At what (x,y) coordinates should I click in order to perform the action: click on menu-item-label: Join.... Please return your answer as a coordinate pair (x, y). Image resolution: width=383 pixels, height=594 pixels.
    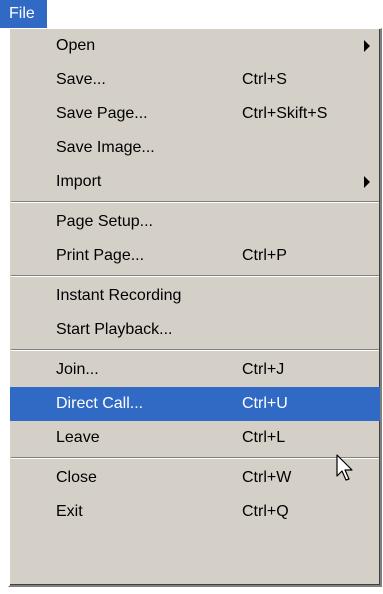
    Looking at the image, I should click on (77, 369).